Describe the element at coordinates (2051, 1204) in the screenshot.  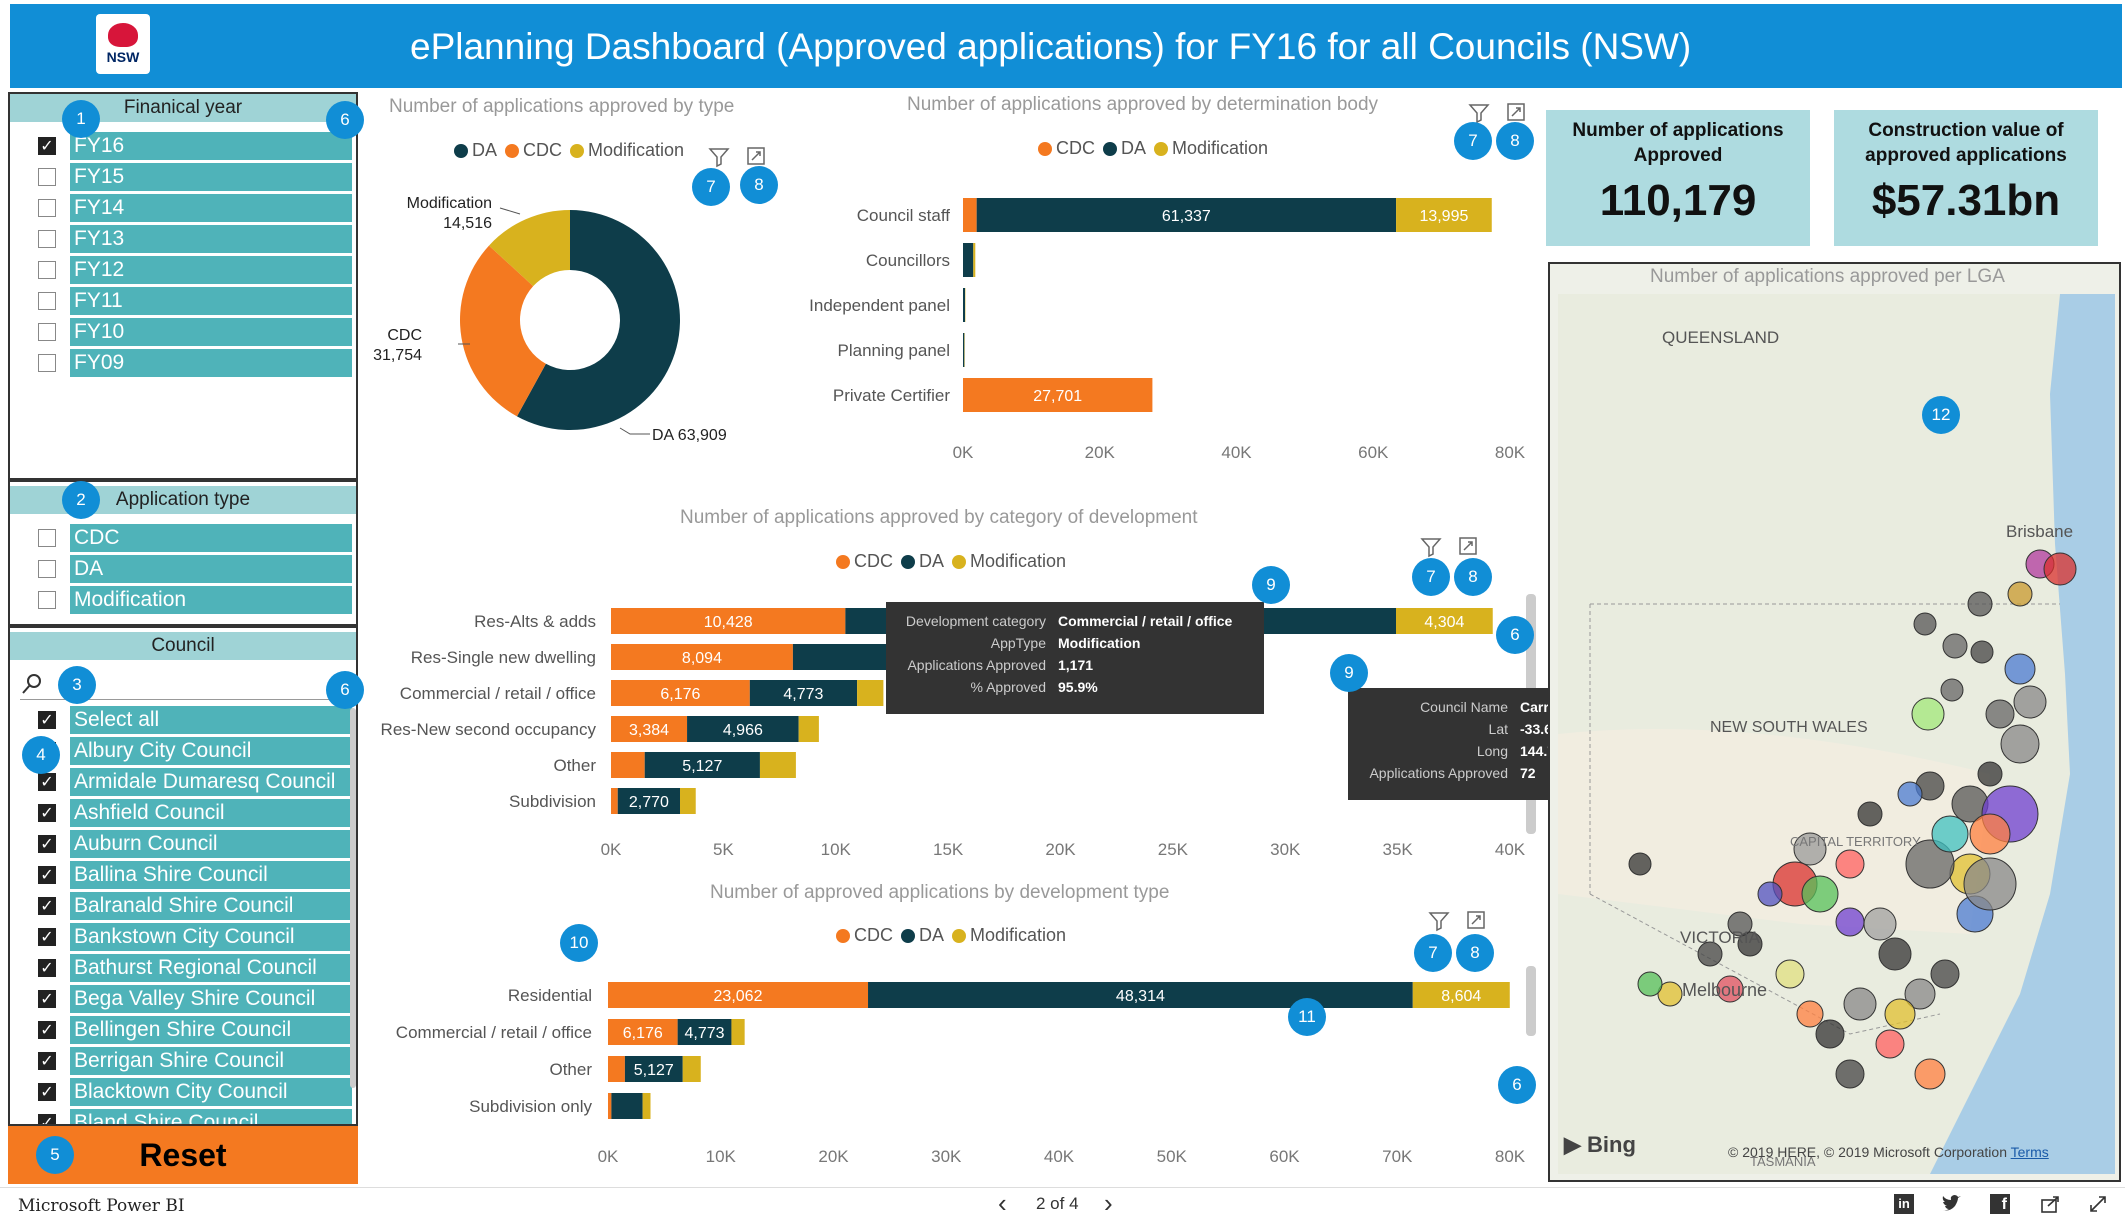
I see `share-icon` at that location.